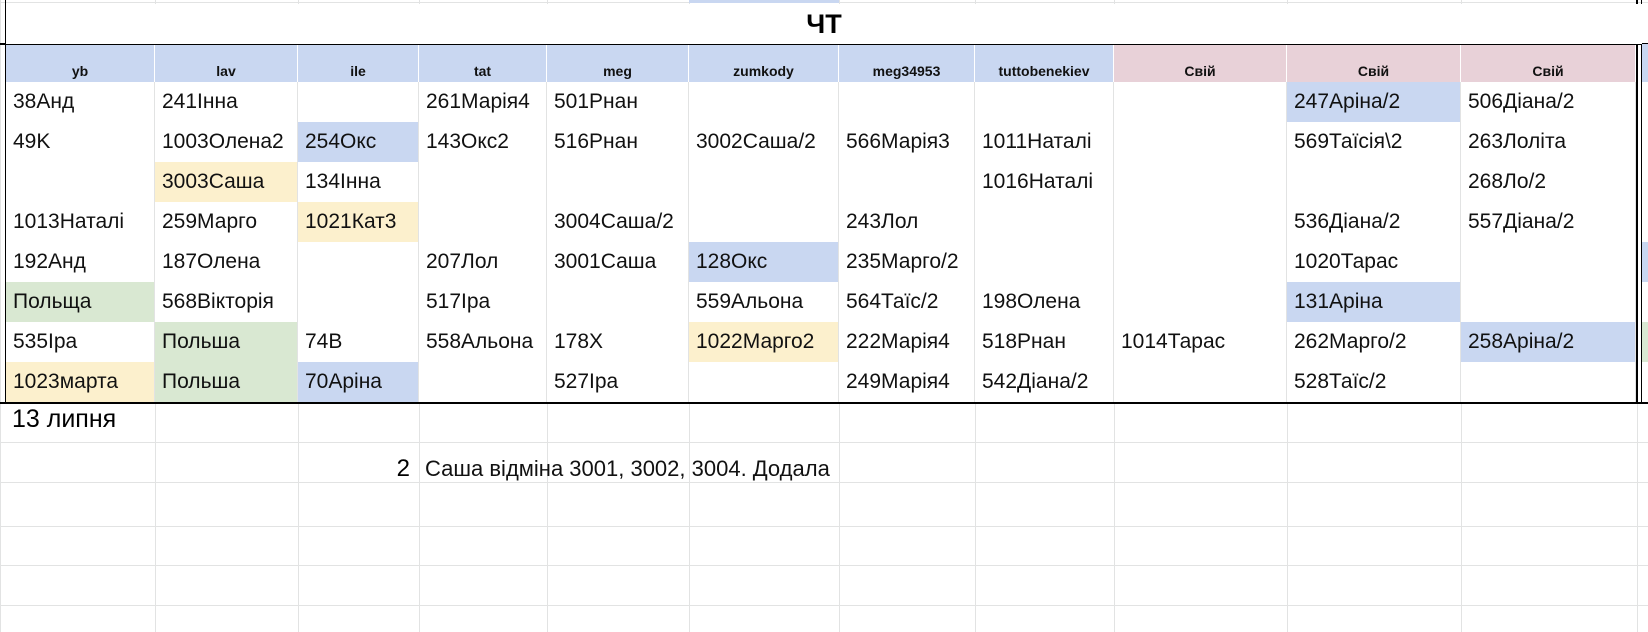  What do you see at coordinates (618, 102) in the screenshot?
I see `table-cell-r1-c5: 501Рнан` at bounding box center [618, 102].